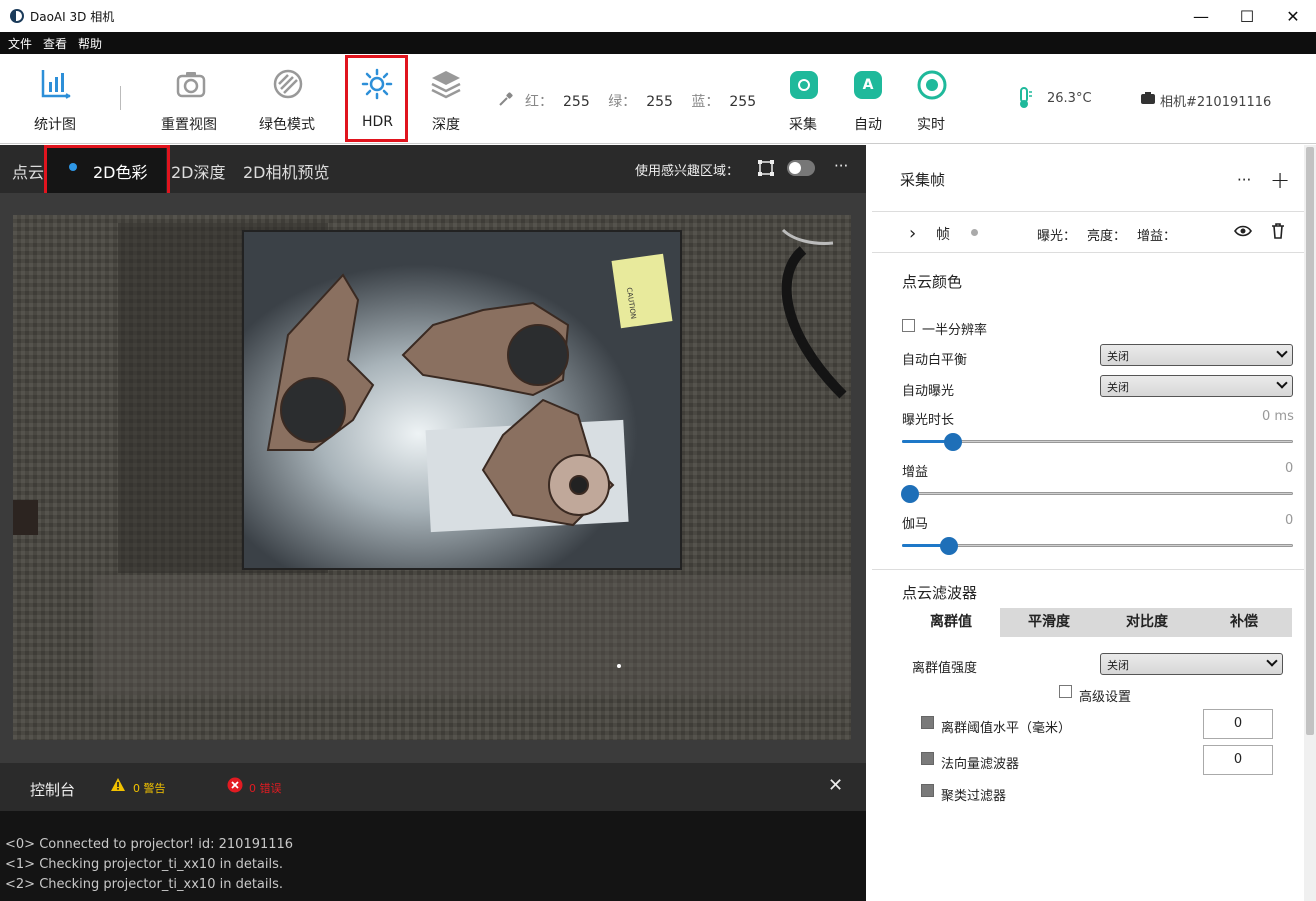 This screenshot has height=901, width=1316. I want to click on red-label: 红：, so click(539, 102).